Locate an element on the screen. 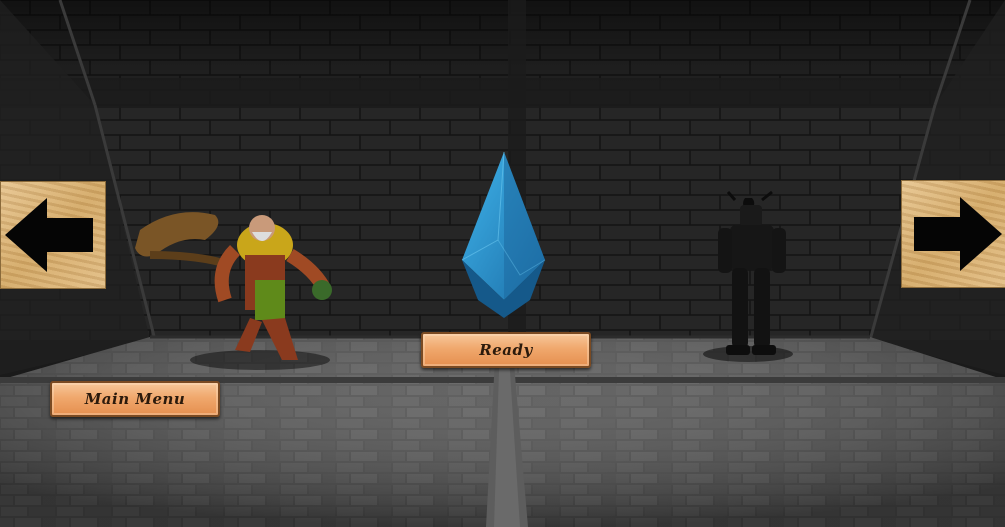 This screenshot has height=527, width=1005. main-menu-button: Main Menu is located at coordinates (135, 399).